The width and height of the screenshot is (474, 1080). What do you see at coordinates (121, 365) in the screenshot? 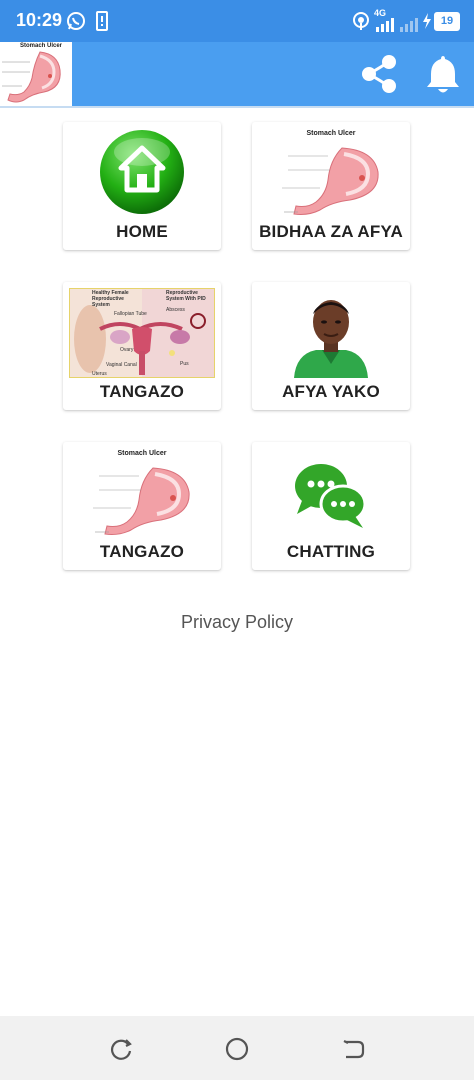
I see `image-label: Vaginal Canal` at bounding box center [121, 365].